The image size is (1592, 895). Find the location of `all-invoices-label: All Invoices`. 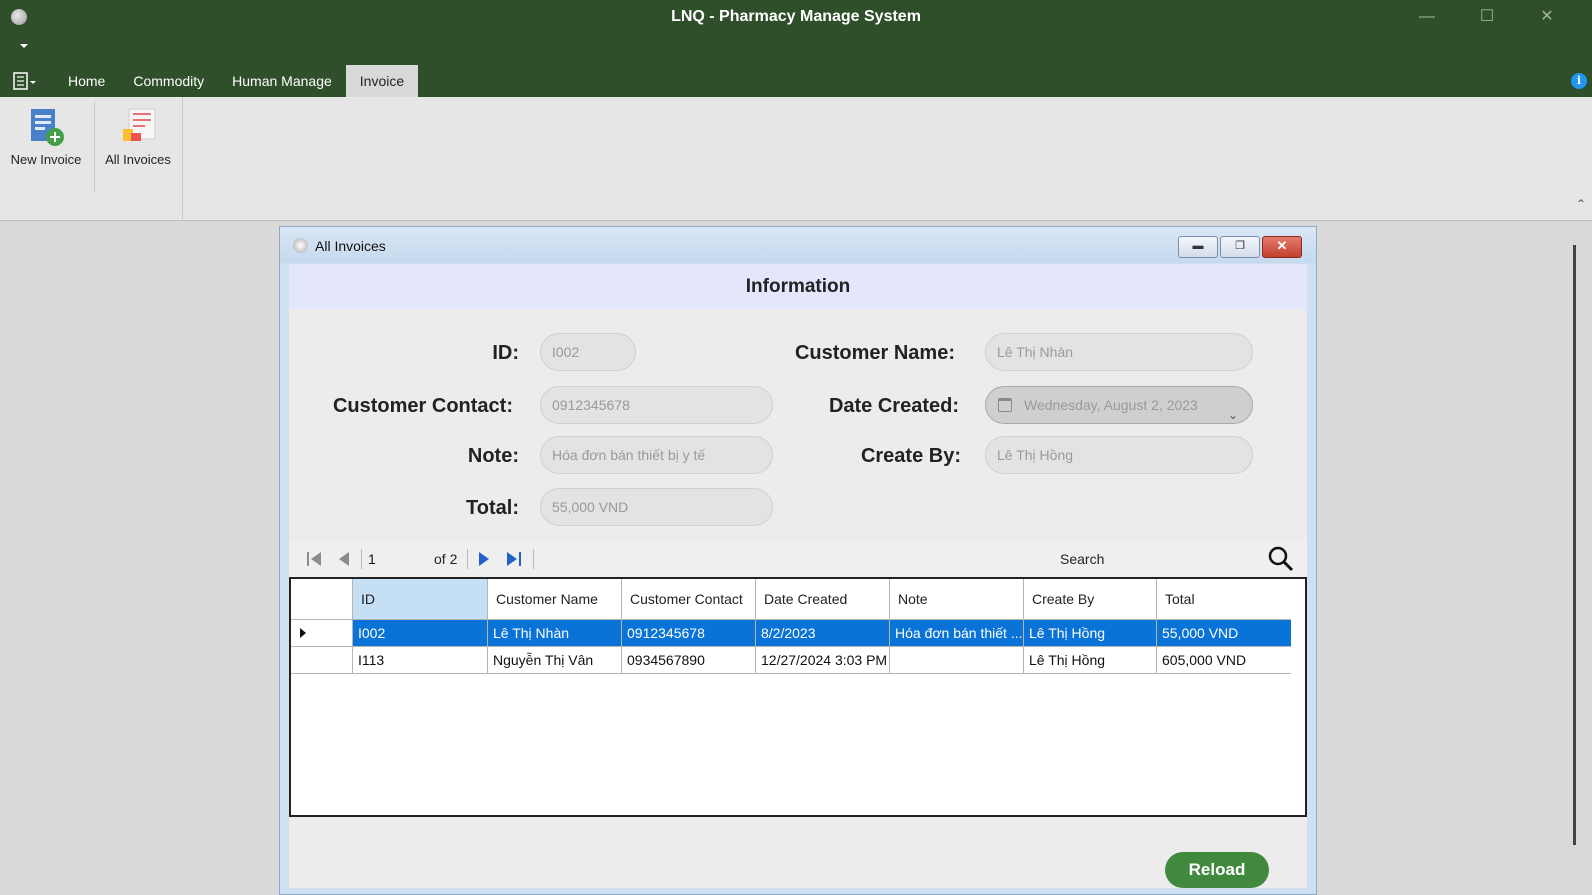

all-invoices-label: All Invoices is located at coordinates (138, 159).